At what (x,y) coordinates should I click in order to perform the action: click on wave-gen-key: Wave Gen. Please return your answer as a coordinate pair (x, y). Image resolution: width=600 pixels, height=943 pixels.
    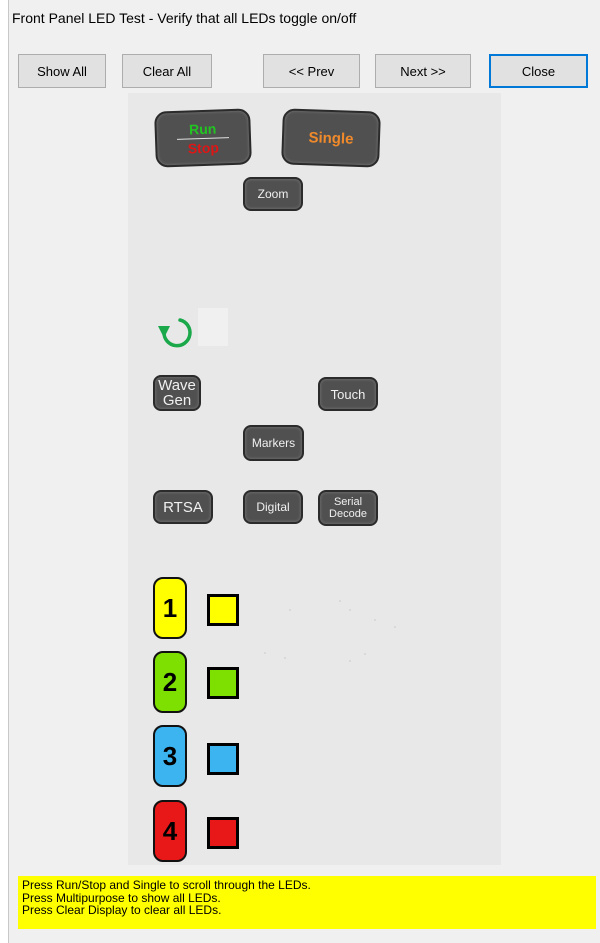
    Looking at the image, I should click on (177, 393).